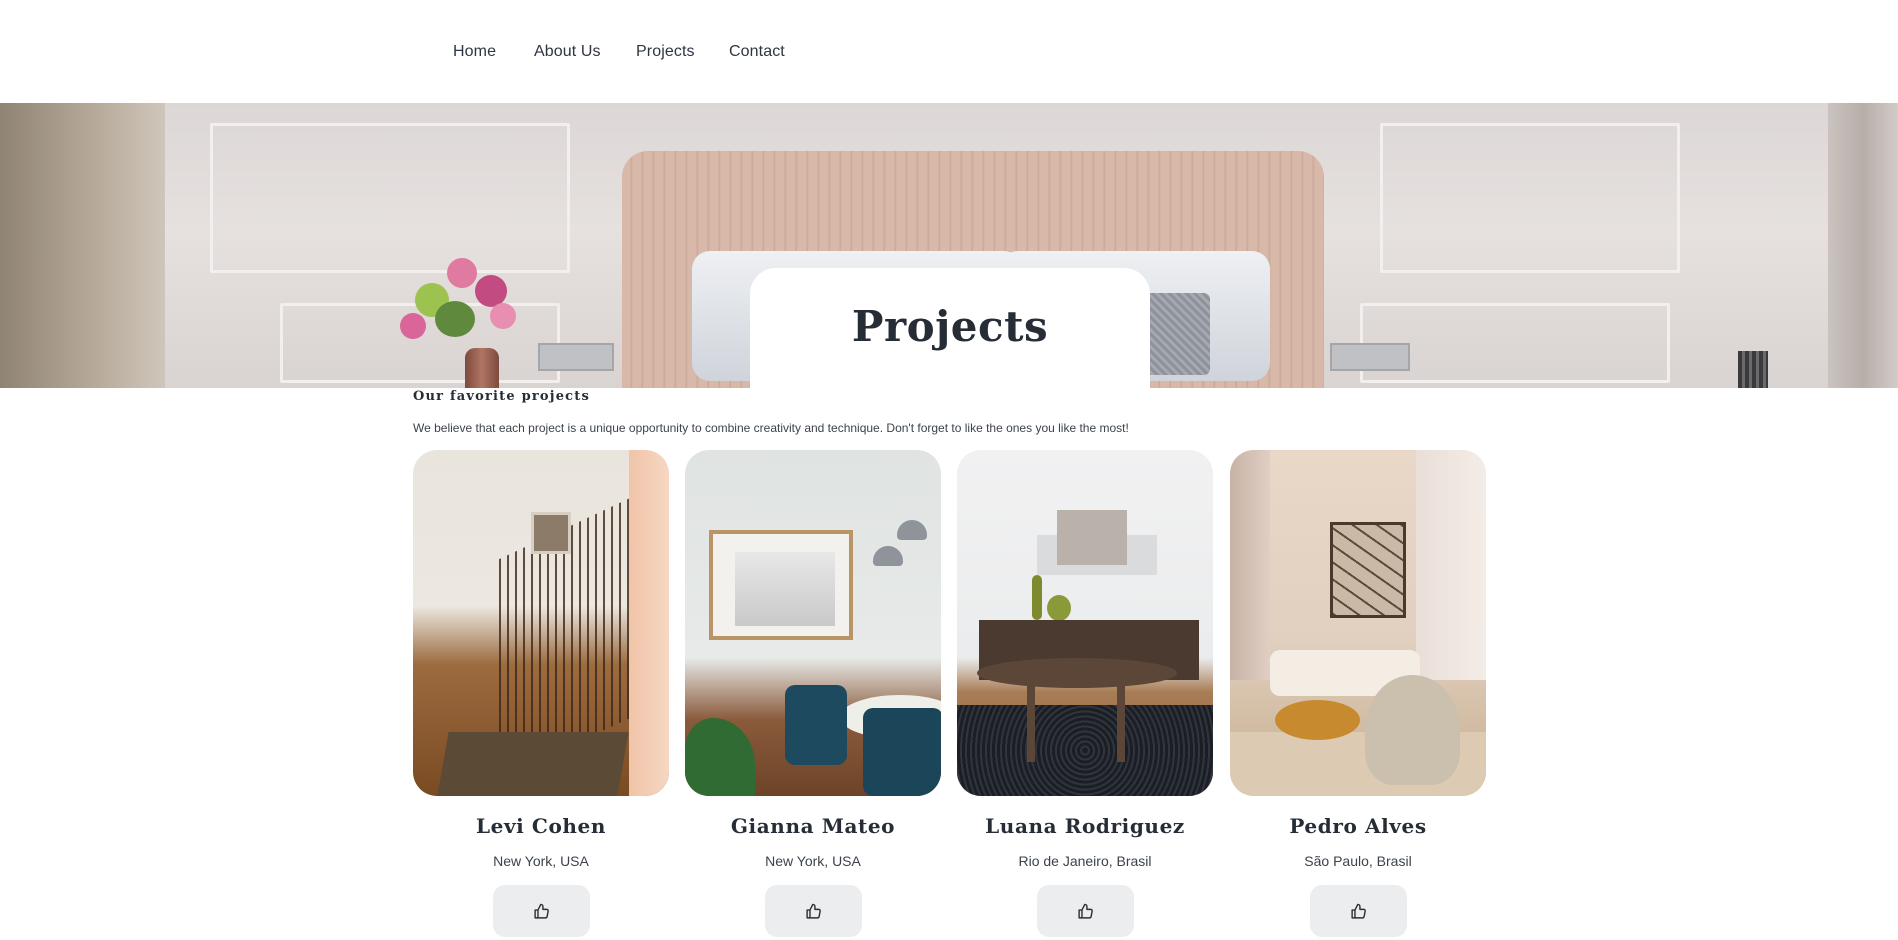 This screenshot has width=1898, height=940. I want to click on project-name: Luana Rodriguez, so click(1085, 826).